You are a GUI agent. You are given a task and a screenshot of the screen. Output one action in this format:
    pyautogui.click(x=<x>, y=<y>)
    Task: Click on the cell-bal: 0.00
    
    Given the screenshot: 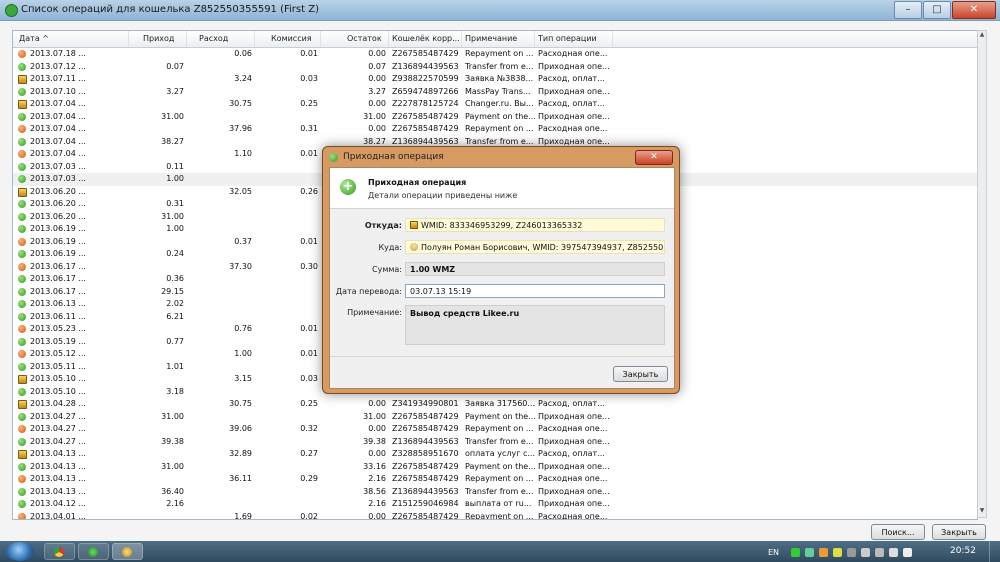 What is the action you would take?
    pyautogui.click(x=377, y=428)
    